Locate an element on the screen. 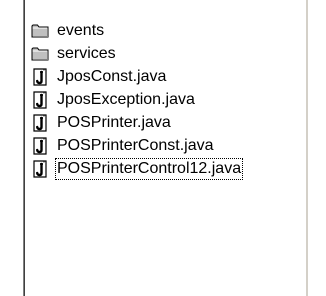  list-item-jposconst: JposConst.java is located at coordinates (136, 76).